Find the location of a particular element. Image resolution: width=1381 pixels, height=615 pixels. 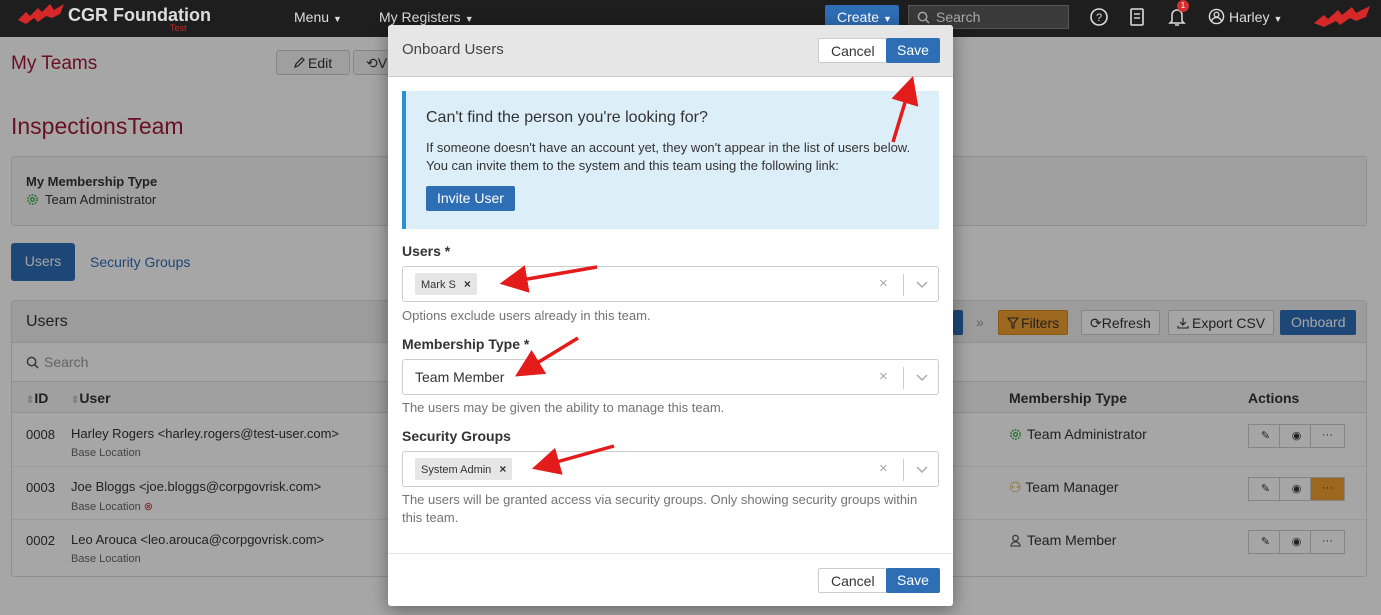

modal-title: Onboard Users is located at coordinates (453, 49).